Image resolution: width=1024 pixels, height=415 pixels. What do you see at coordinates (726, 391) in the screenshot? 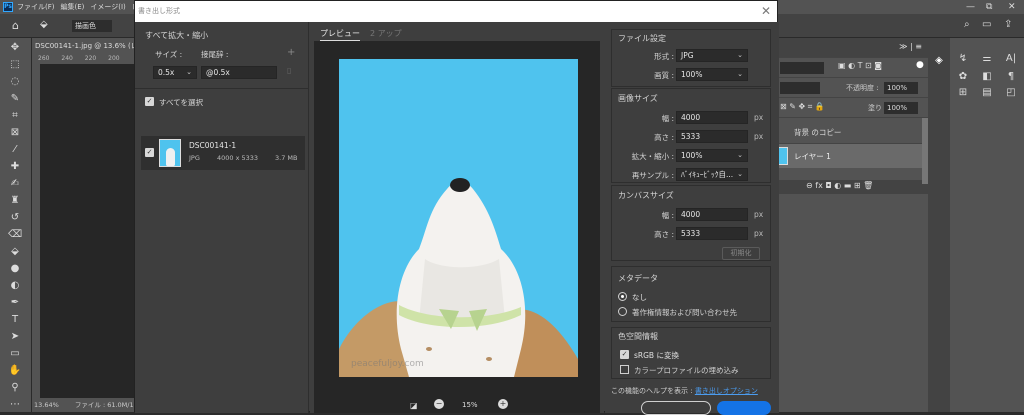
I see `help-link: 書き出しオプション` at bounding box center [726, 391].